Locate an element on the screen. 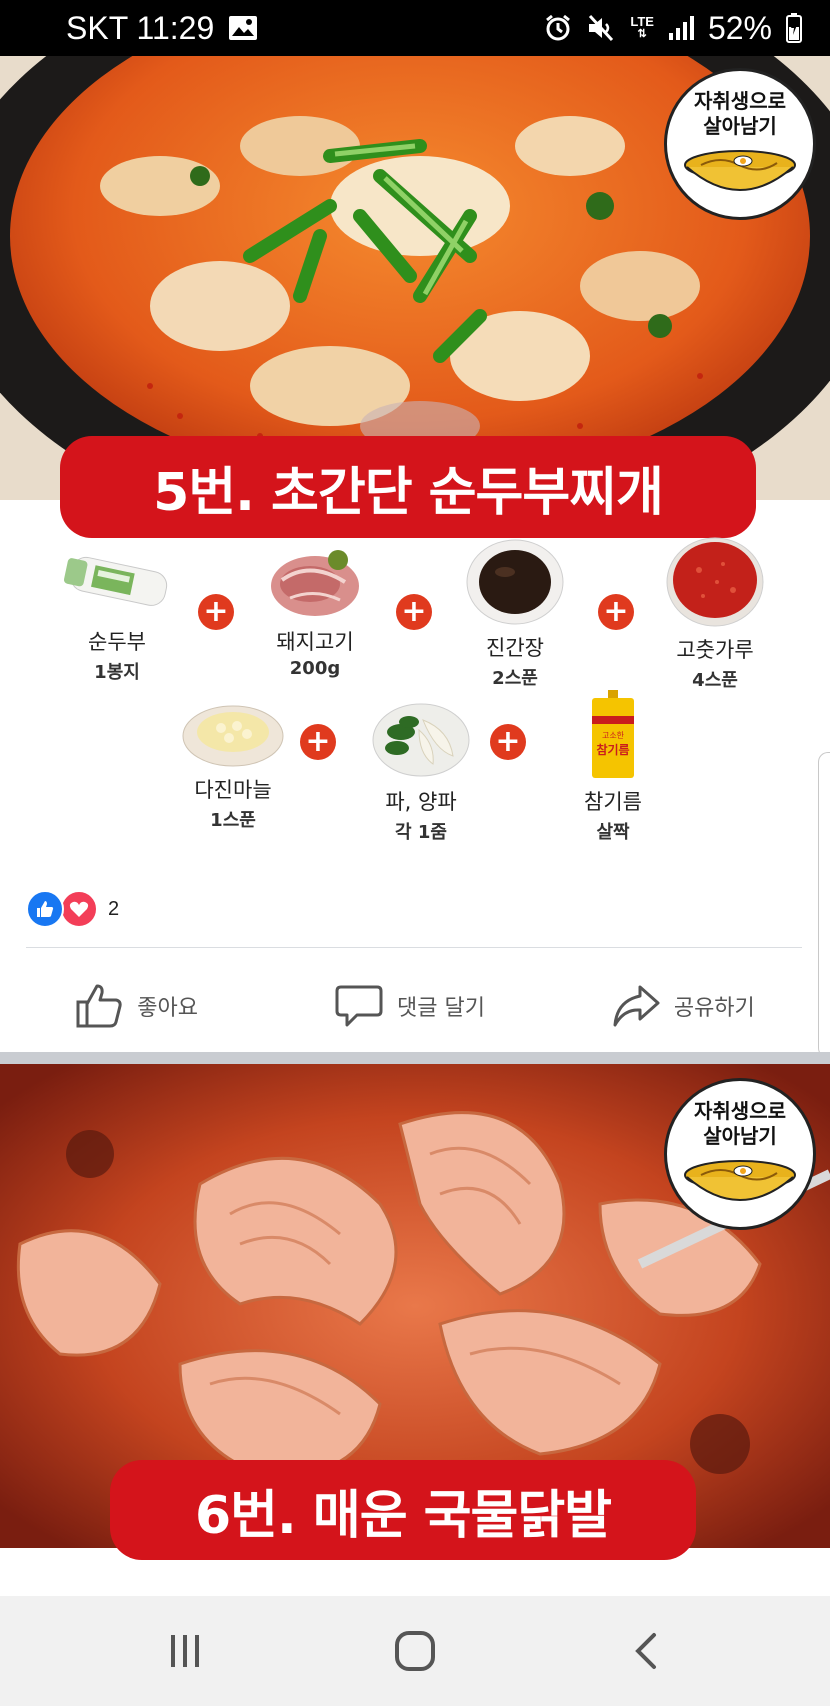  recent-apps-icon is located at coordinates (185, 1651).